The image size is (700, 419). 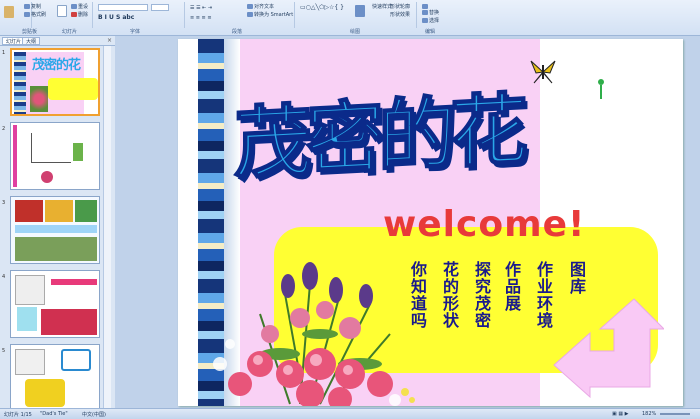 I want to click on slide-counter: 幻灯片 1/15, so click(x=18, y=415).